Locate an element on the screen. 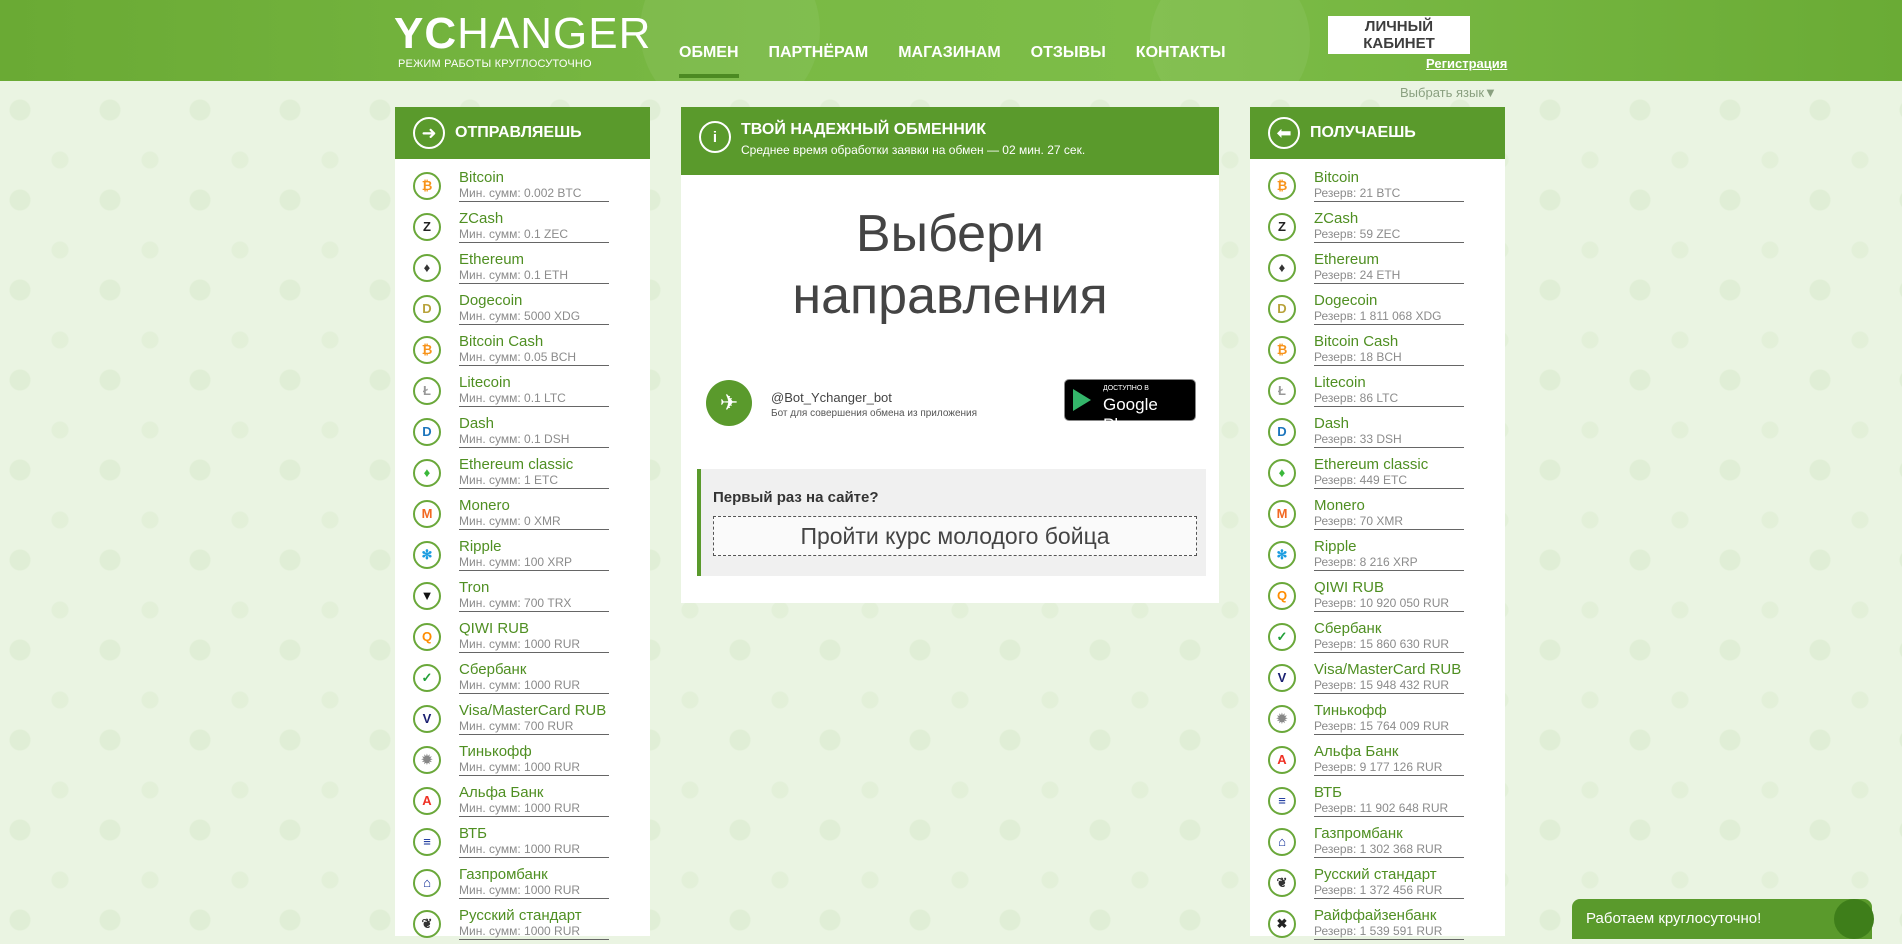 Image resolution: width=1902 pixels, height=944 pixels. currency-name: Райффайзенбанк is located at coordinates (1375, 915).